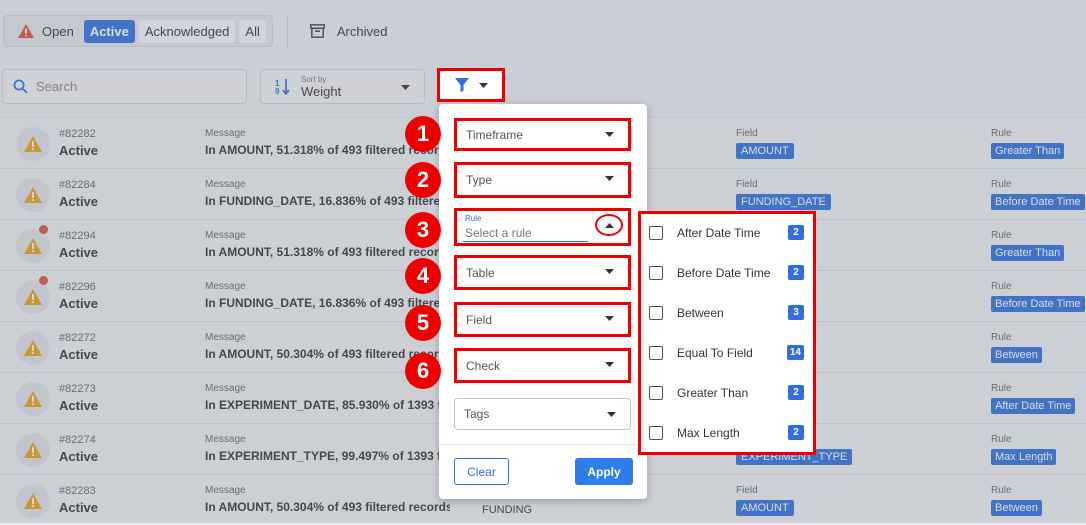  What do you see at coordinates (481, 471) in the screenshot?
I see `clear-button: Clear` at bounding box center [481, 471].